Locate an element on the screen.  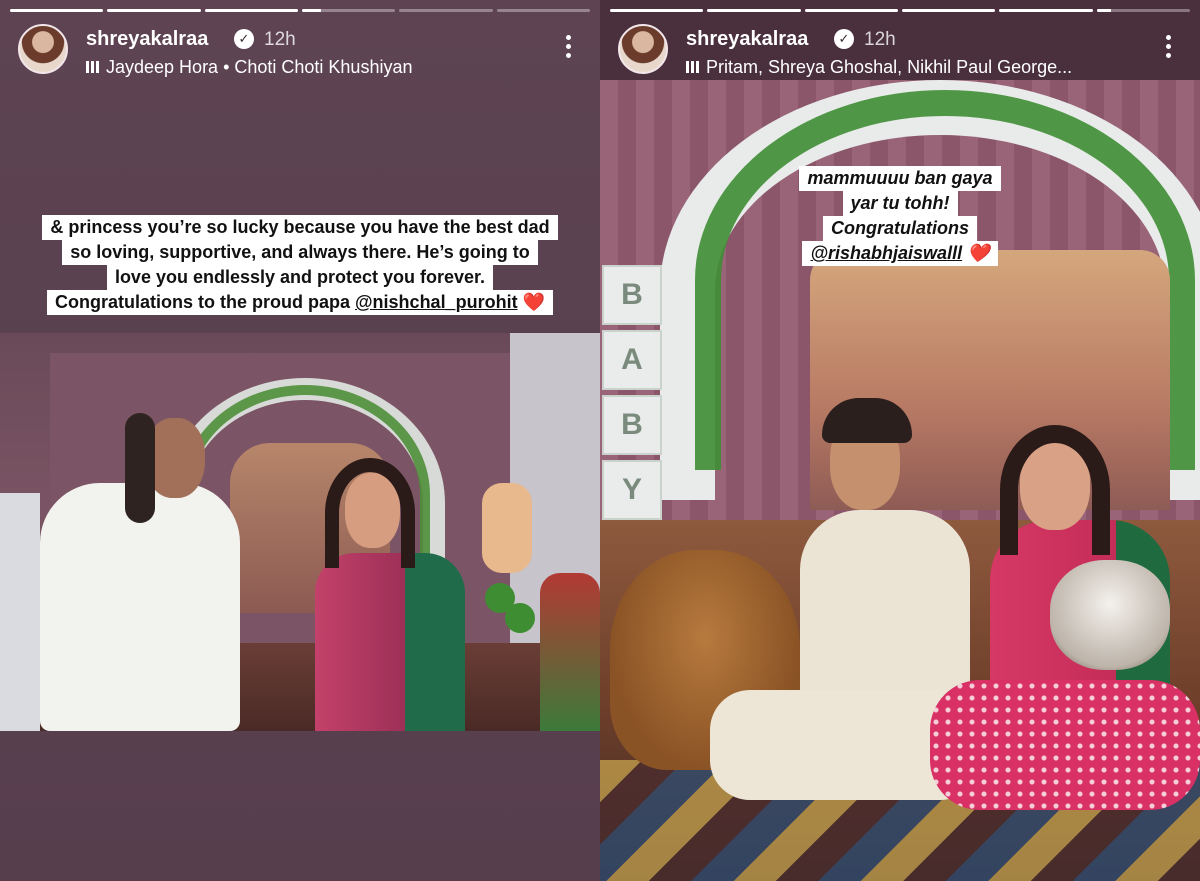
caption-line-last: @rishabhjaiswalll ❤️ is located at coordinates (900, 253).